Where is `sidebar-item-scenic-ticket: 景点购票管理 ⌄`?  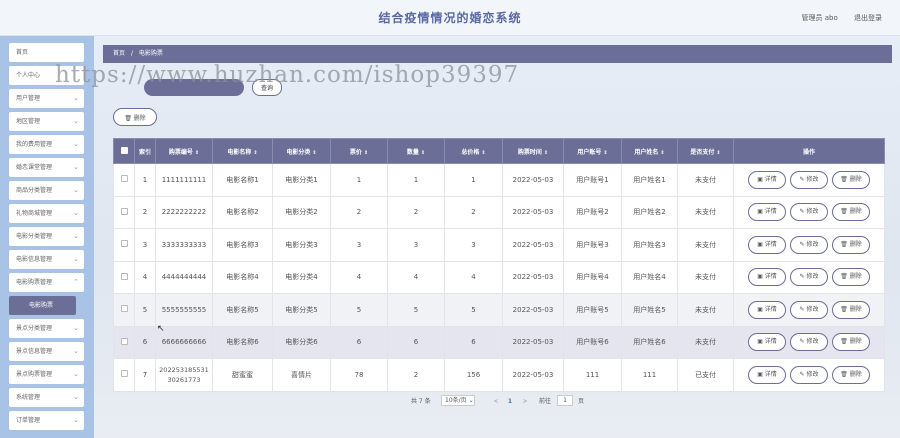 sidebar-item-scenic-ticket: 景点购票管理 ⌄ is located at coordinates (46, 374).